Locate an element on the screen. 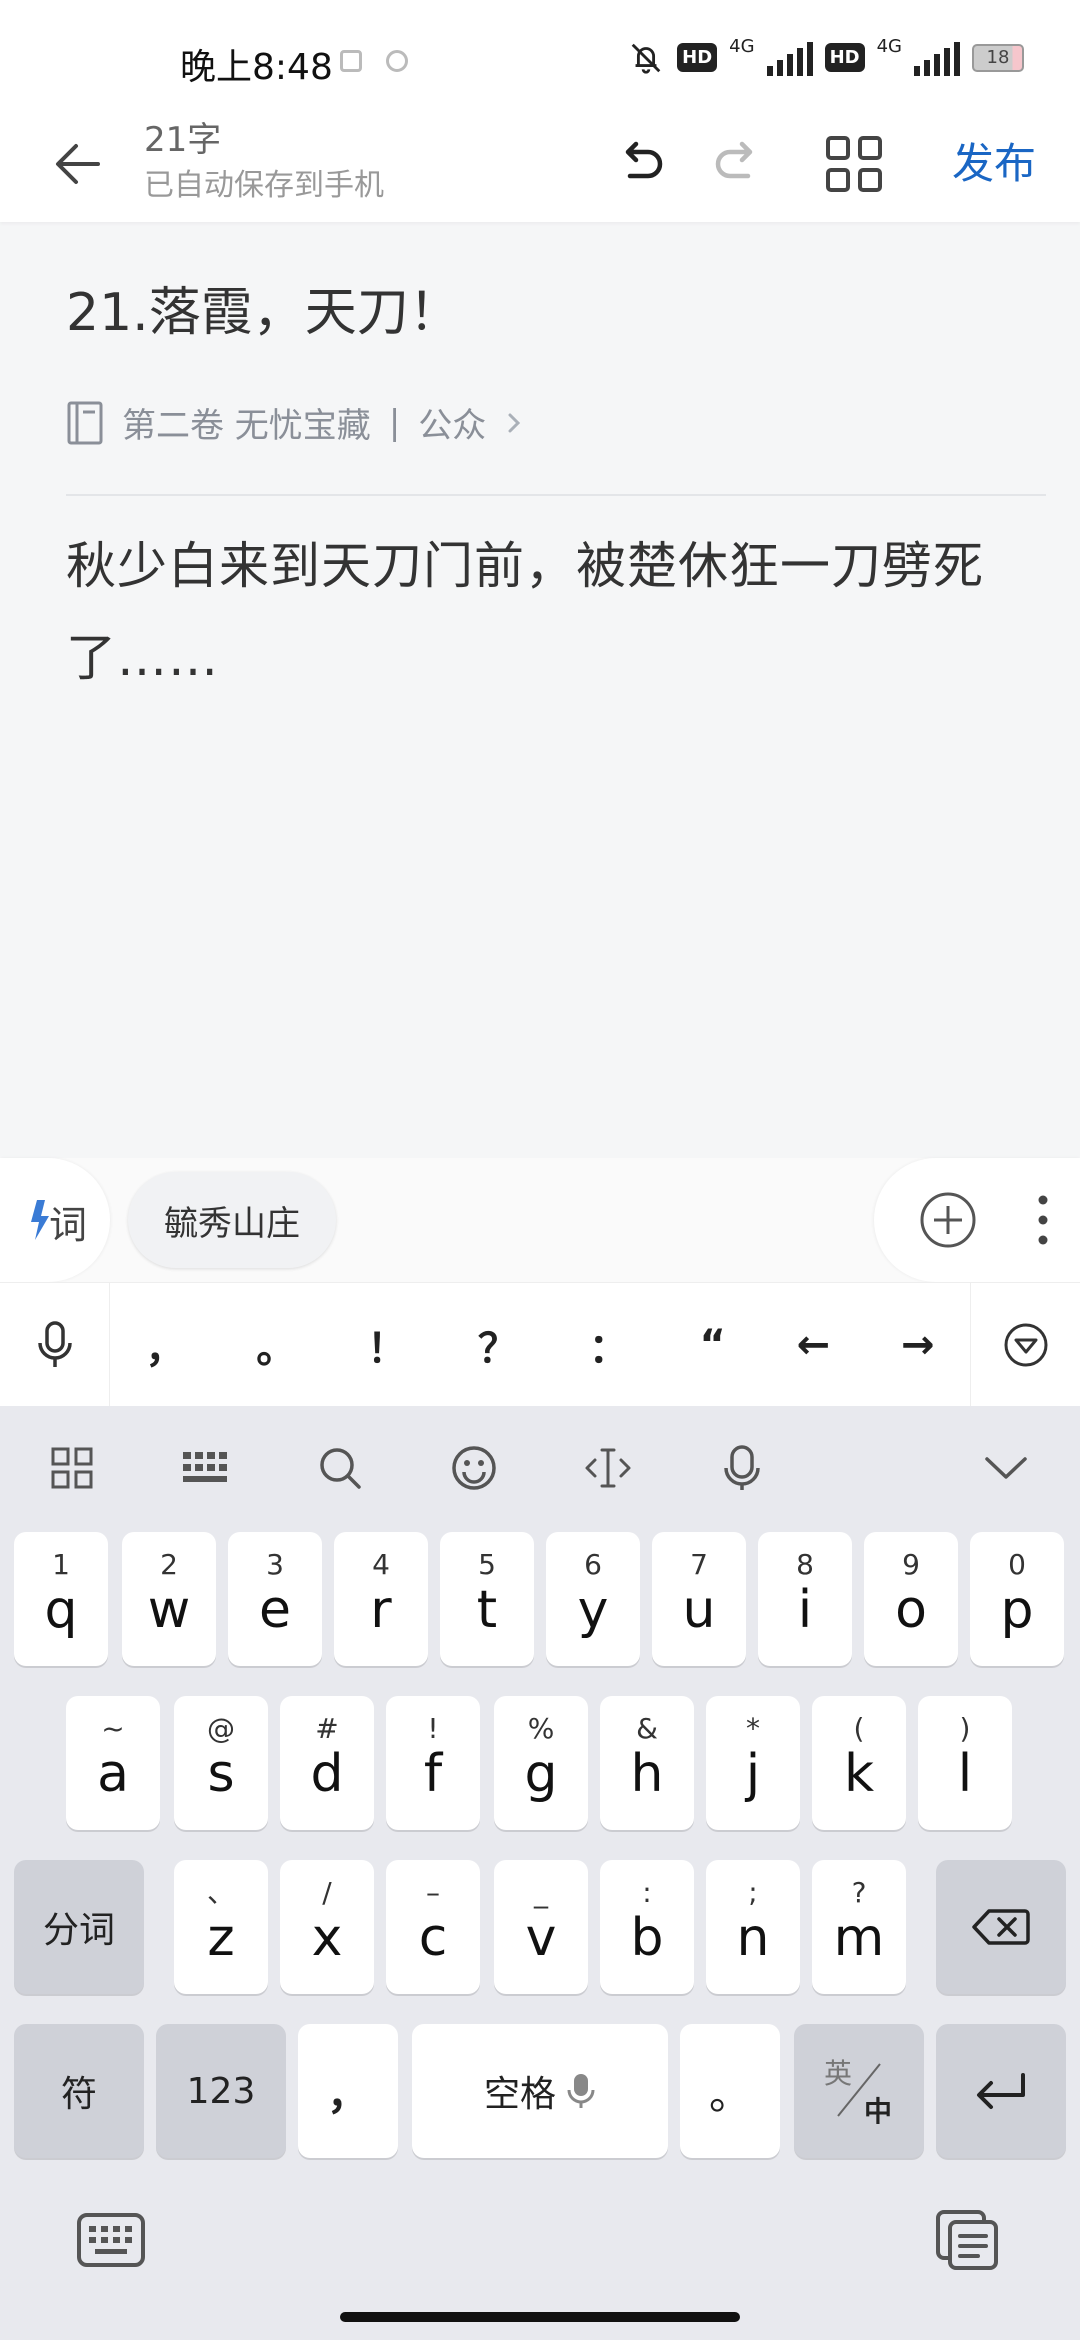  key-z: 、 z is located at coordinates (221, 1927).